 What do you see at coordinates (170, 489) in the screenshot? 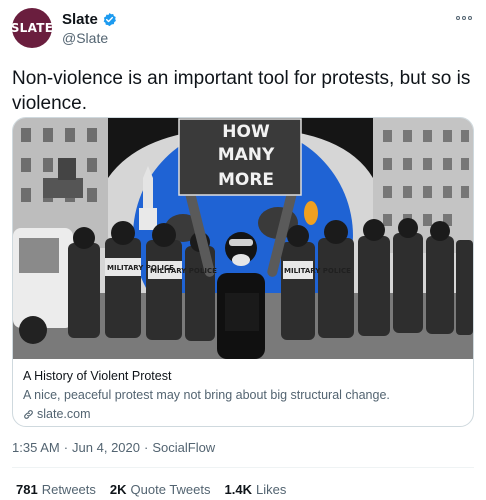
I see `quote-tweets-label: Quote Tweets` at bounding box center [170, 489].